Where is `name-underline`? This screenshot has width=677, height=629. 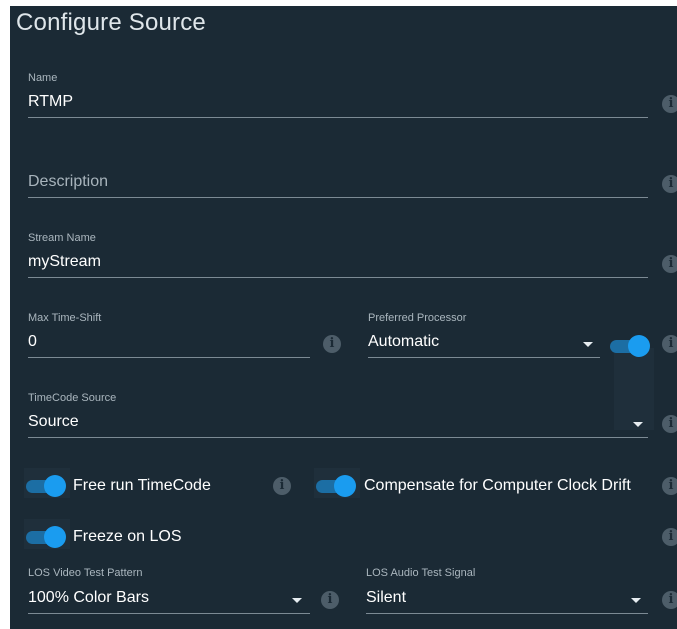
name-underline is located at coordinates (338, 117).